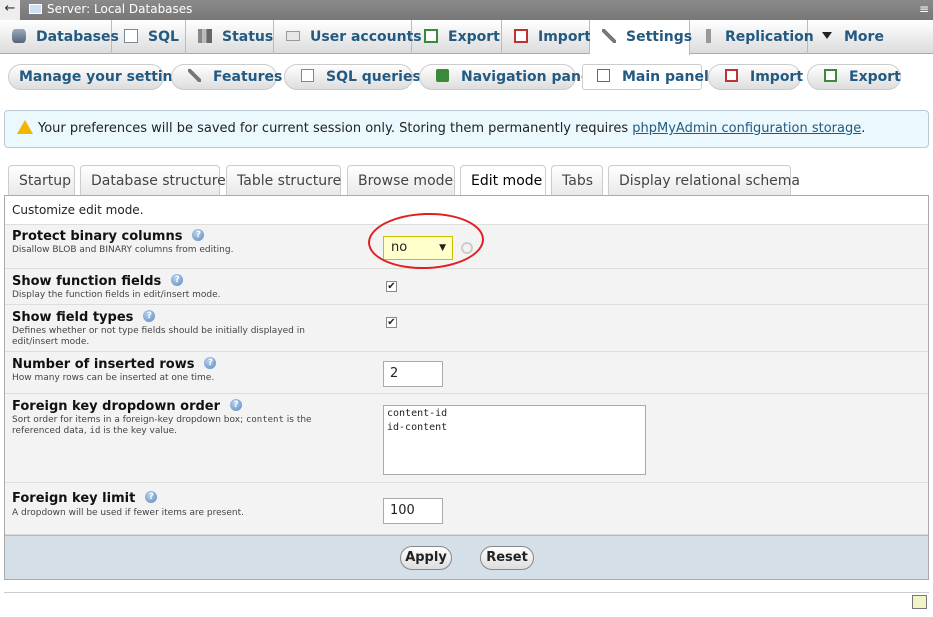 The image size is (933, 617). Describe the element at coordinates (854, 77) in the screenshot. I see `subtab-export: Export` at that location.